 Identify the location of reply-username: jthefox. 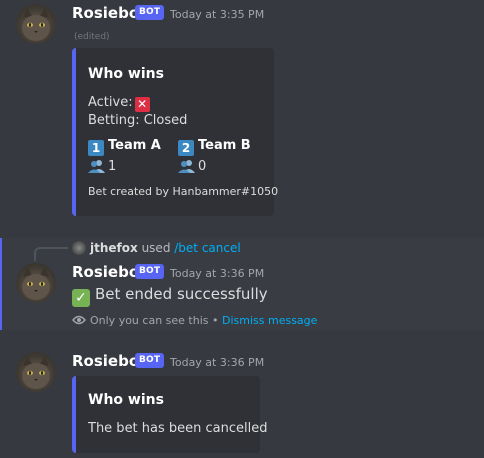
(114, 248).